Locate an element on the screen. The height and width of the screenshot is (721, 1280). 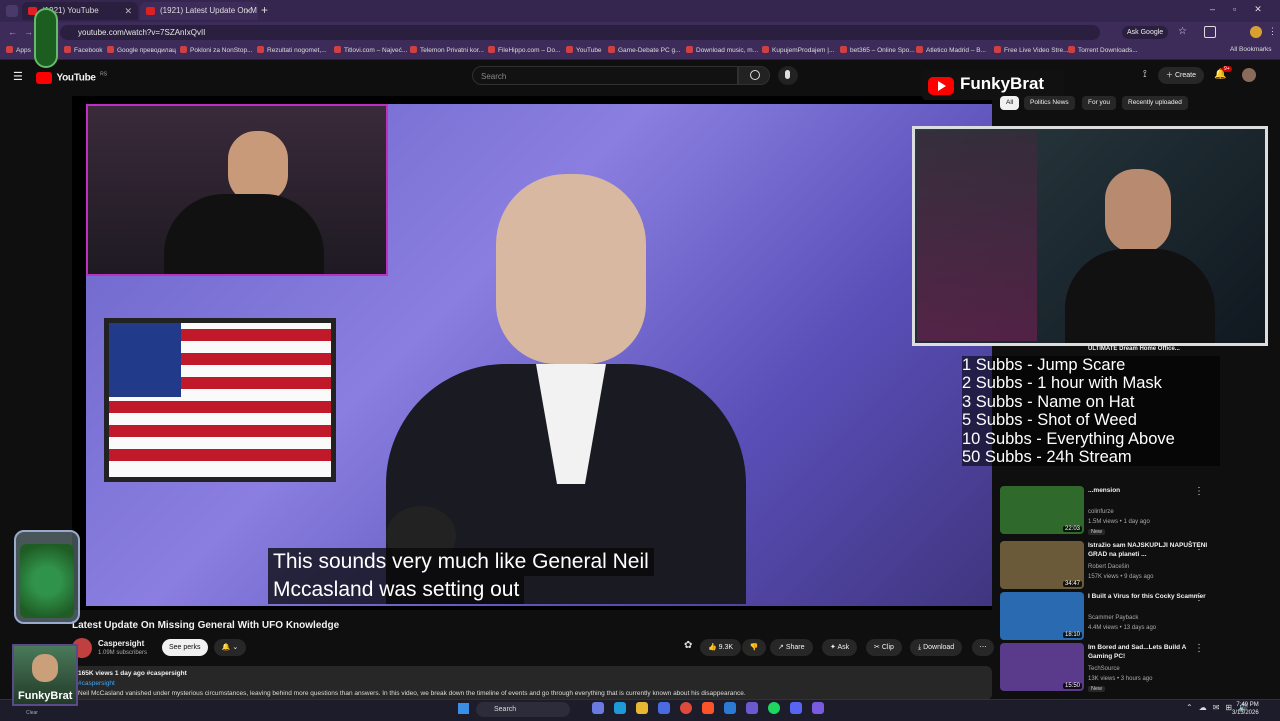
video-channel: Robert Dacešin is located at coordinates (1108, 567).